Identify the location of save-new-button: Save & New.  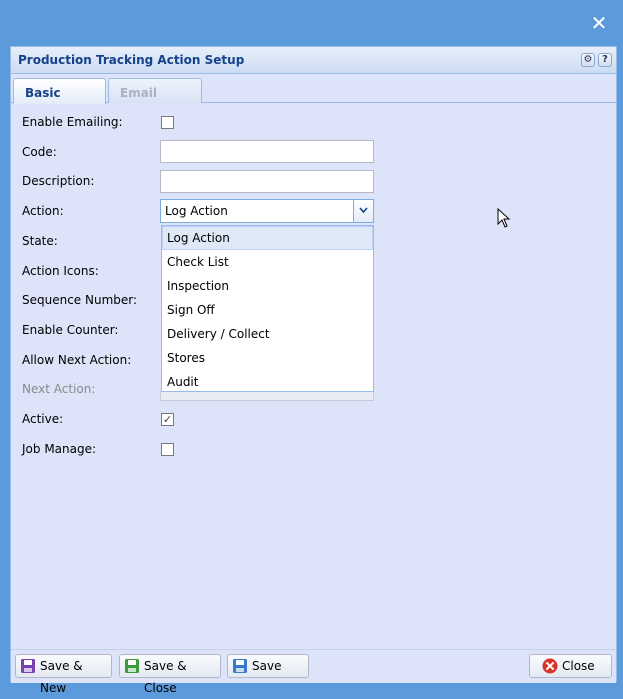
(63, 674).